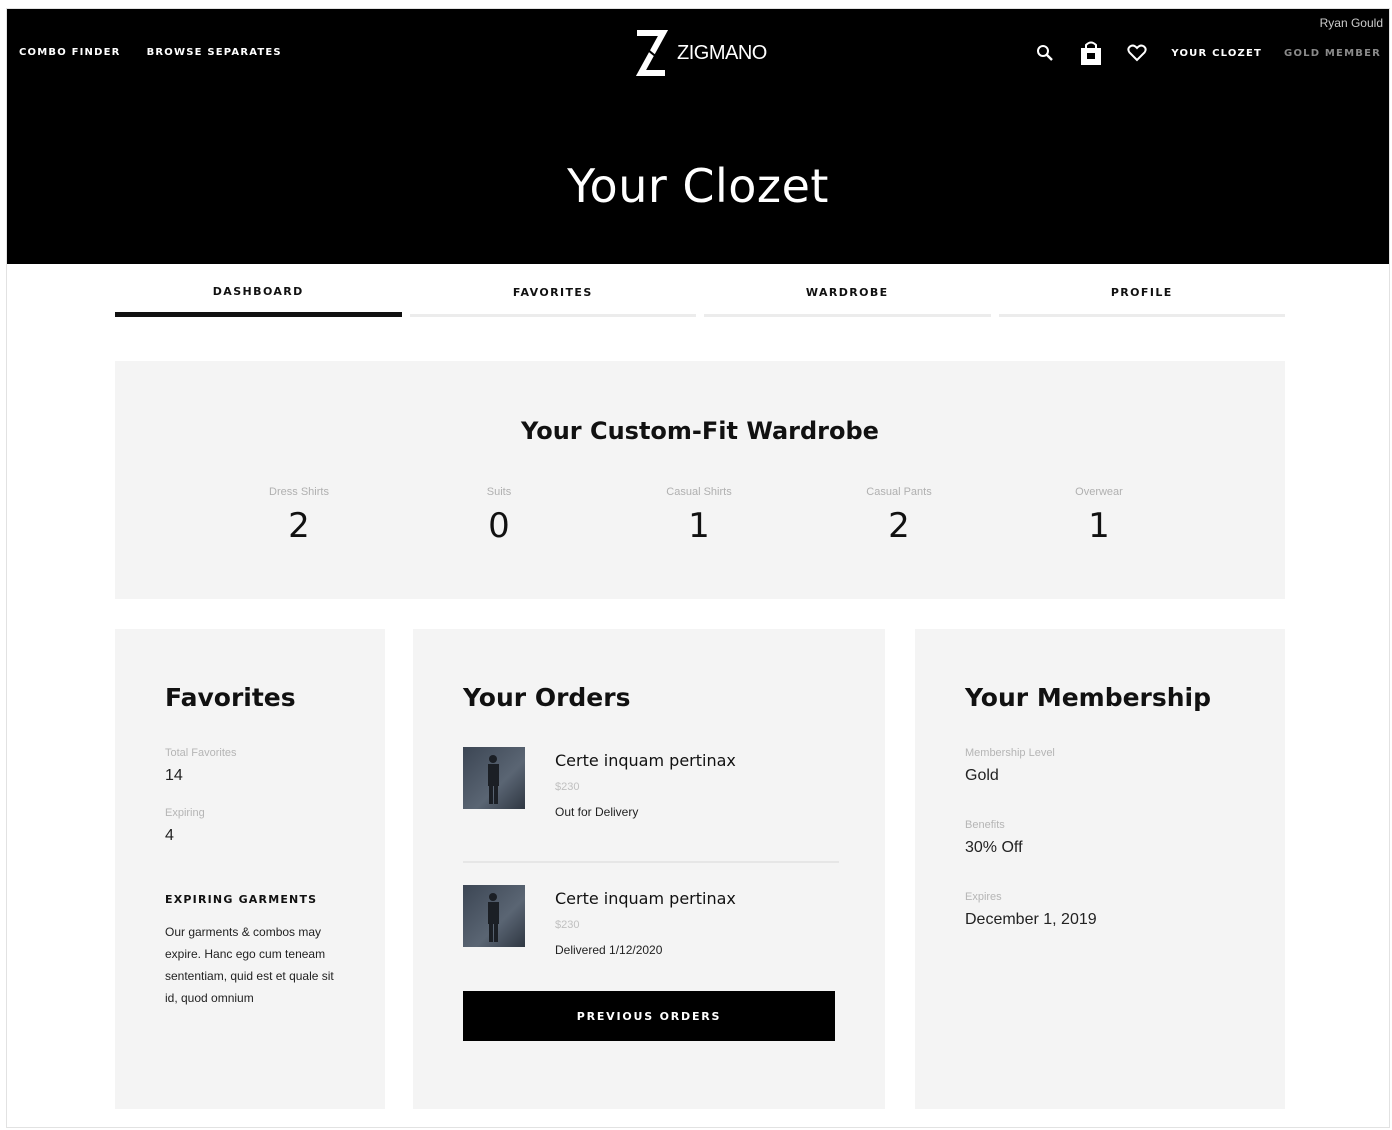 Image resolution: width=1392 pixels, height=1130 pixels. Describe the element at coordinates (230, 697) in the screenshot. I see `favorites-title: Favorites` at that location.